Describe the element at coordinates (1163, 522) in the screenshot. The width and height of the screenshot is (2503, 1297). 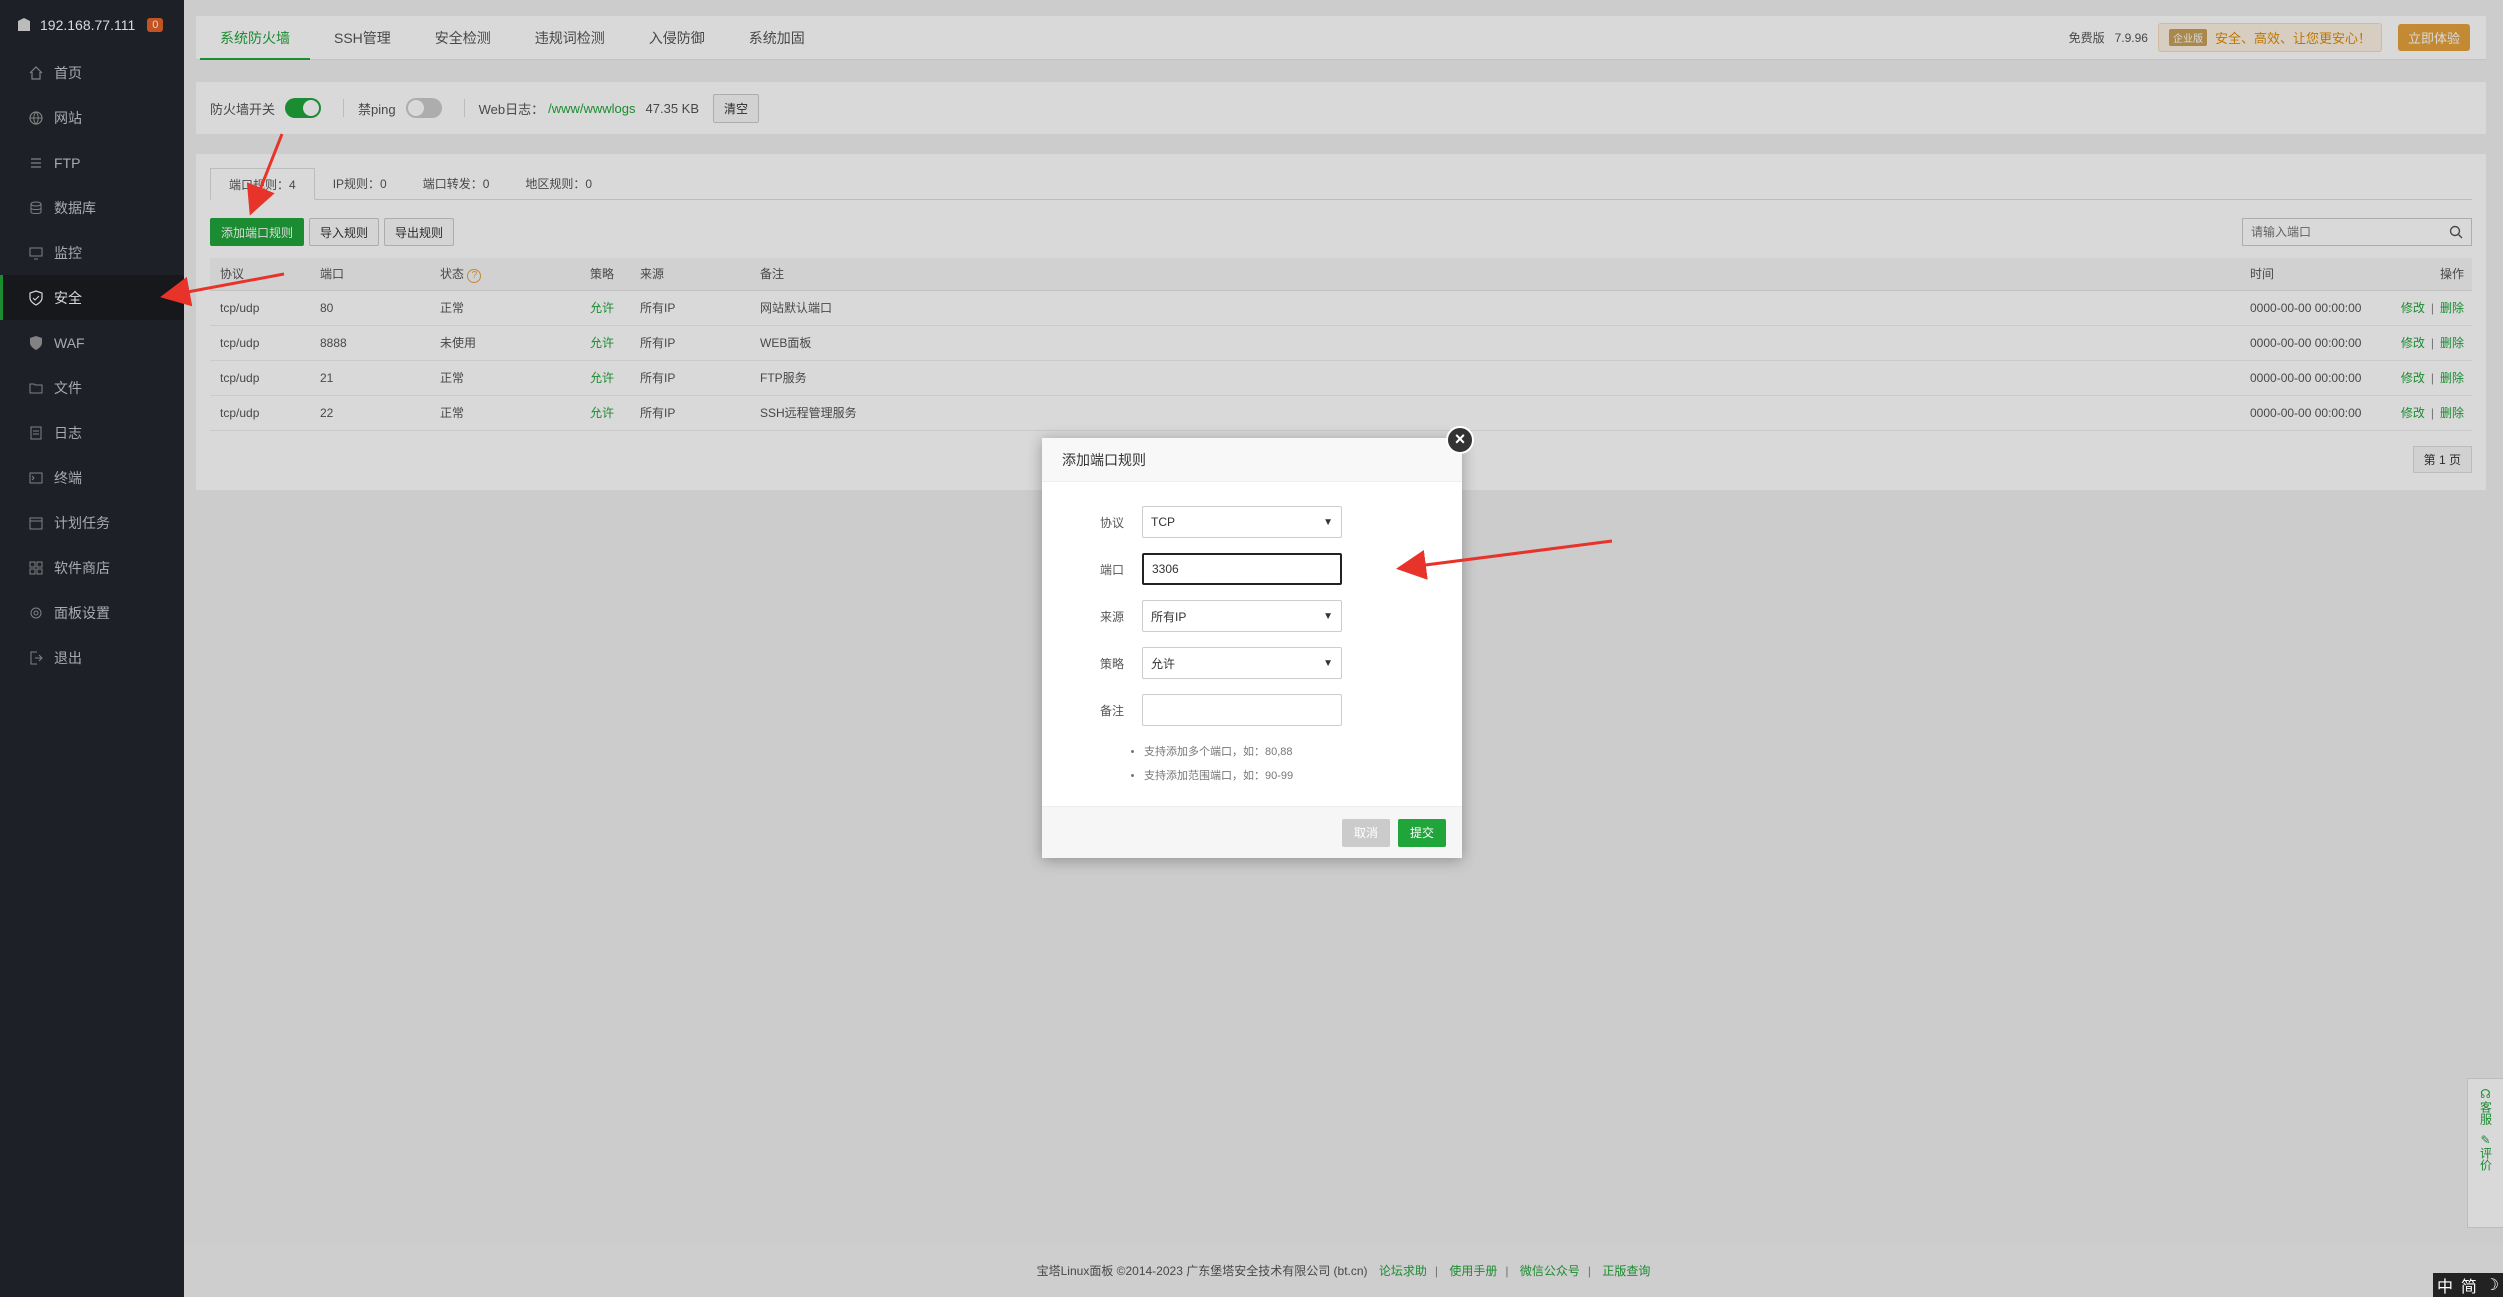
I see `protocol-value: TCP` at that location.